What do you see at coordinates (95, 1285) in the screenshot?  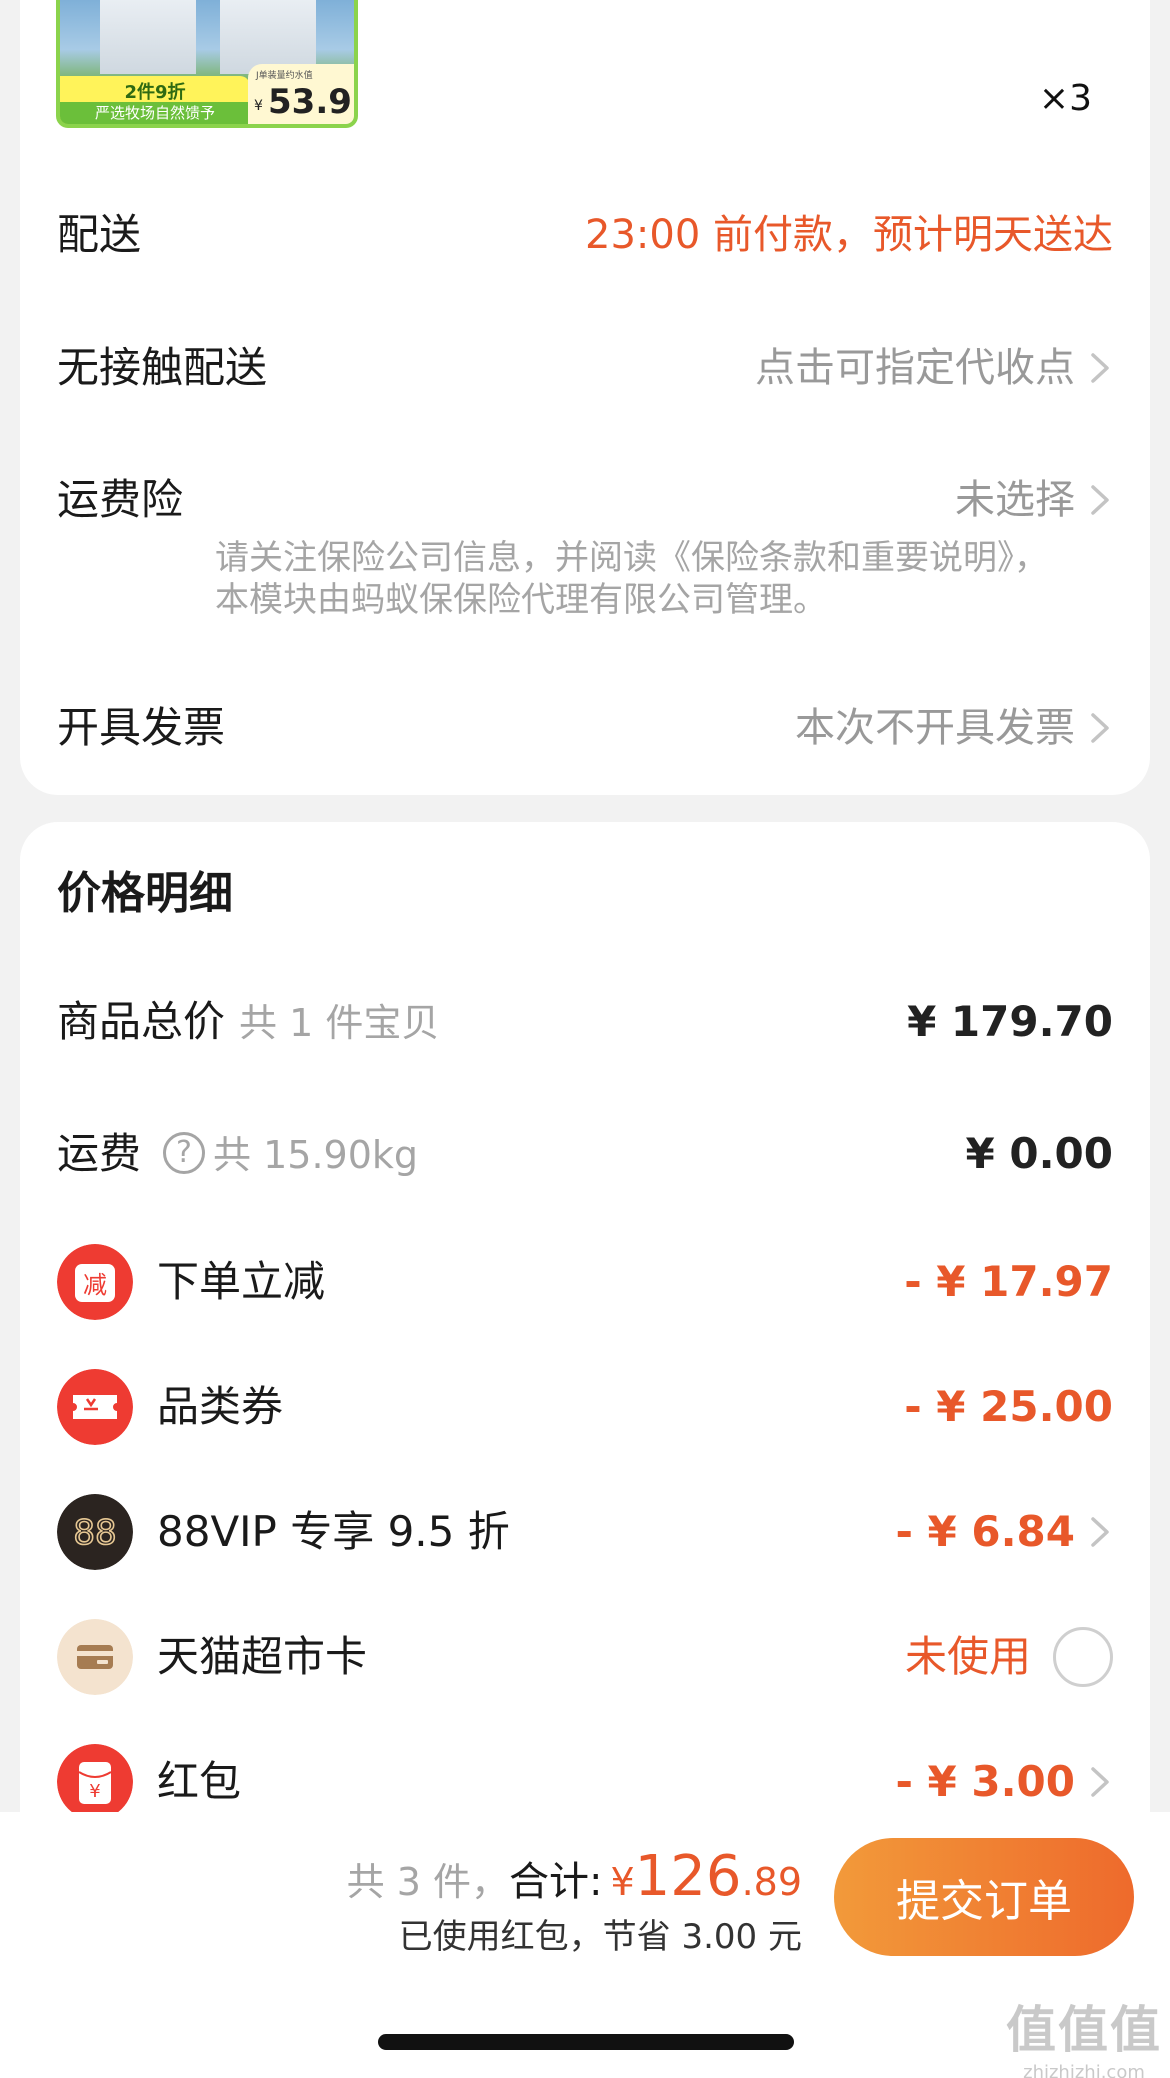 I see `svg-text: 减` at bounding box center [95, 1285].